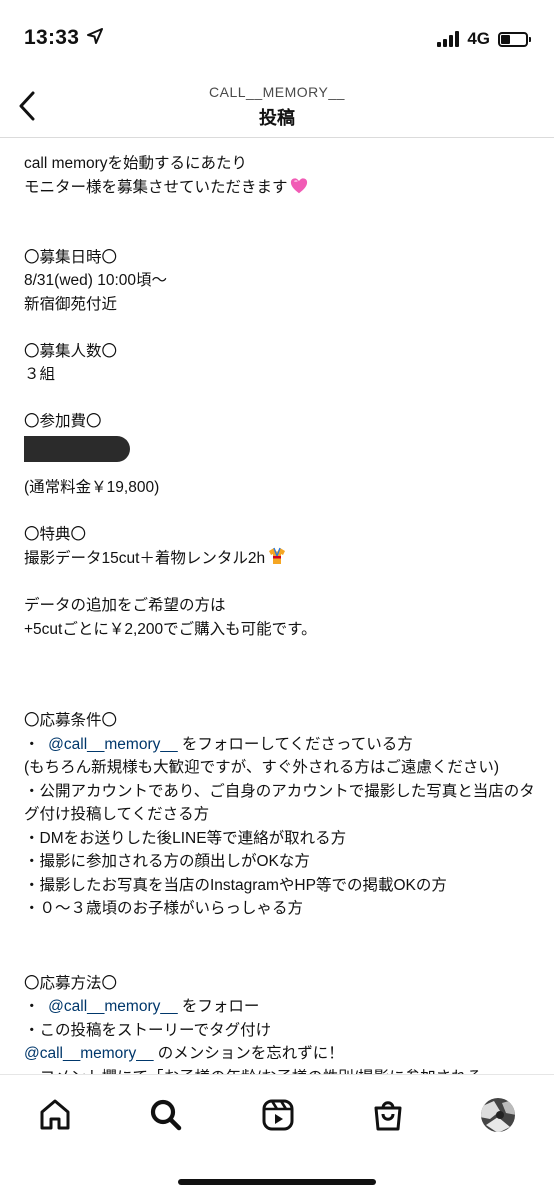 The height and width of the screenshot is (1200, 554). Describe the element at coordinates (277, 1182) in the screenshot. I see `home-indicator` at that location.